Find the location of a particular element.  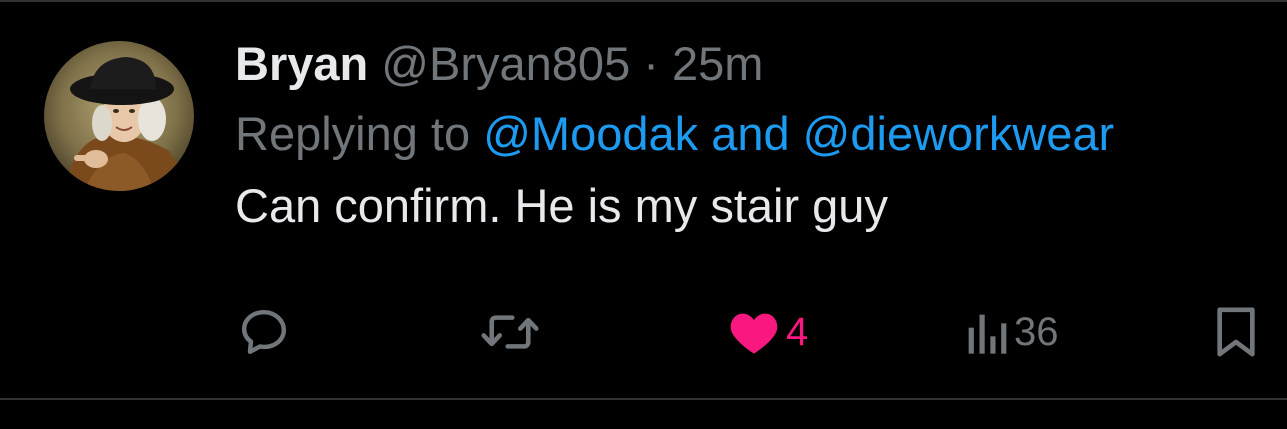

heart-icon is located at coordinates (754, 333).